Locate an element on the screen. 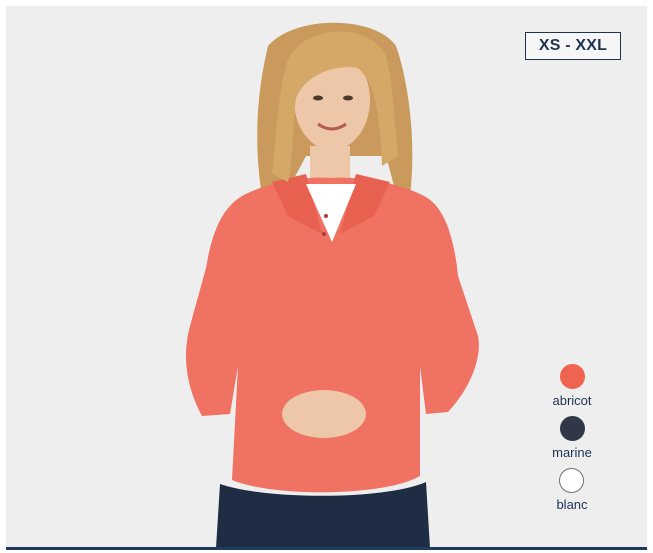 The image size is (653, 553). color-swatch-blanc: blanc is located at coordinates (572, 490).